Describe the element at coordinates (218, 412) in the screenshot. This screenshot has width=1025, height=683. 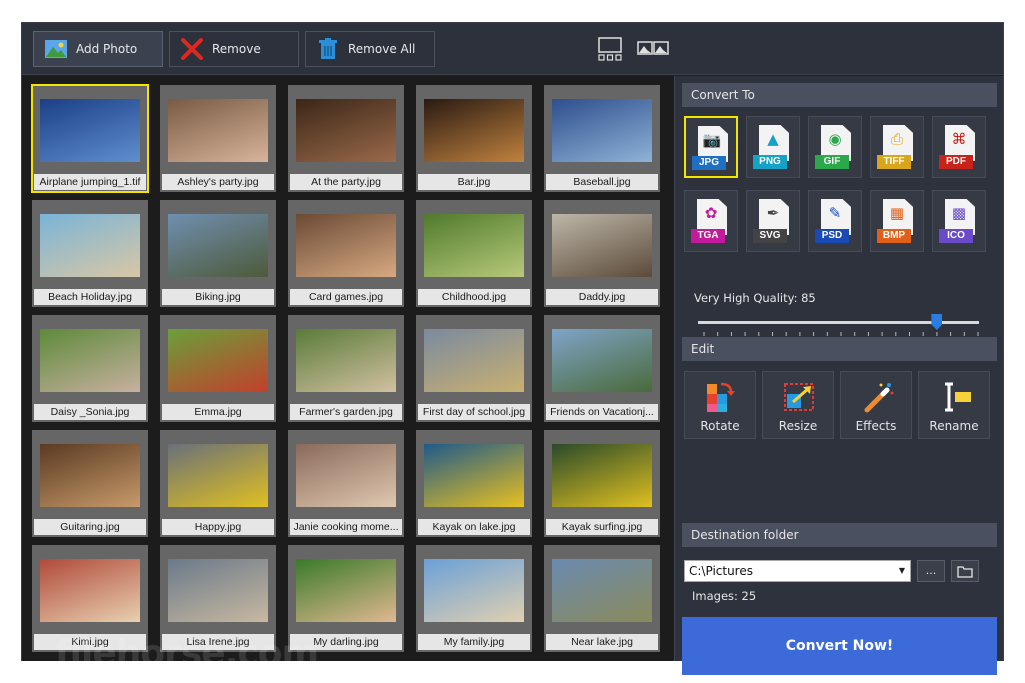
I see `photo-filename: Emma.jpg` at that location.